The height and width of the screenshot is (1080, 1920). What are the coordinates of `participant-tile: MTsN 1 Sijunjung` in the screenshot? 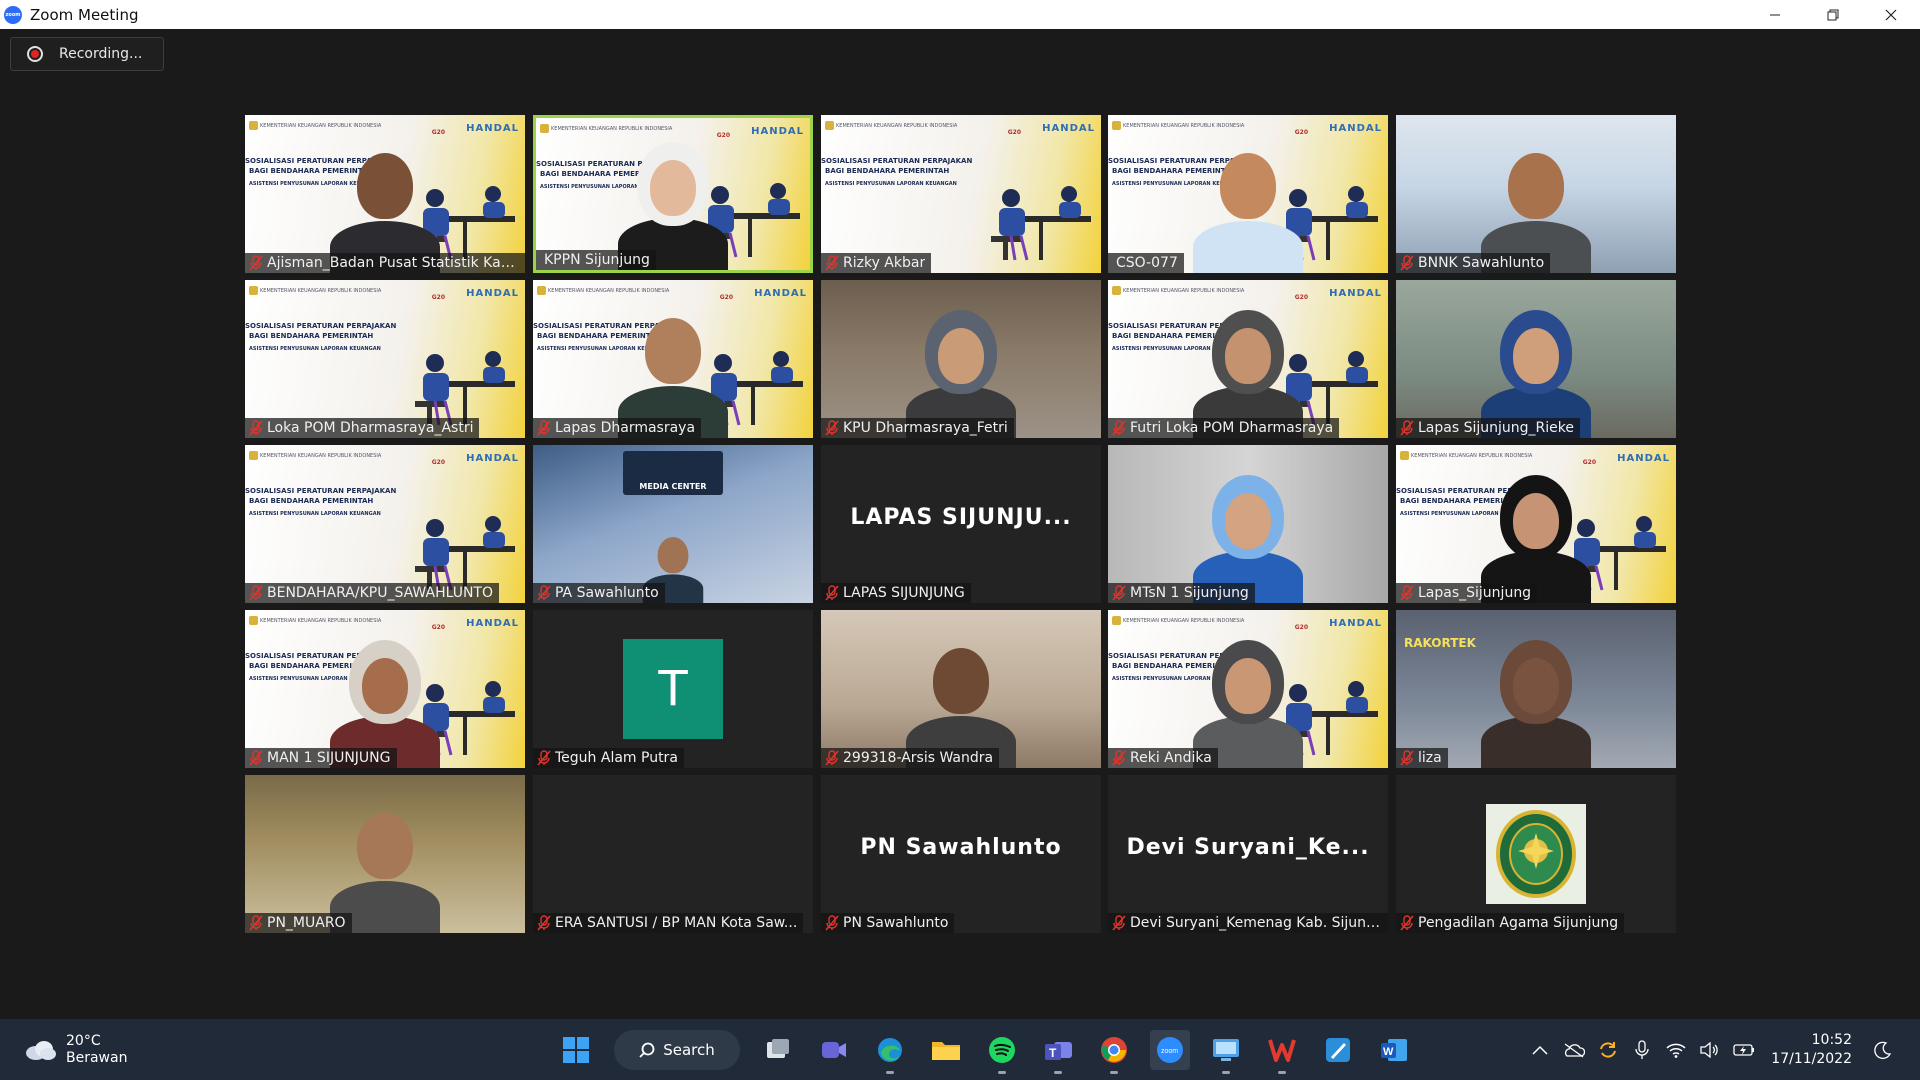 It's located at (1248, 524).